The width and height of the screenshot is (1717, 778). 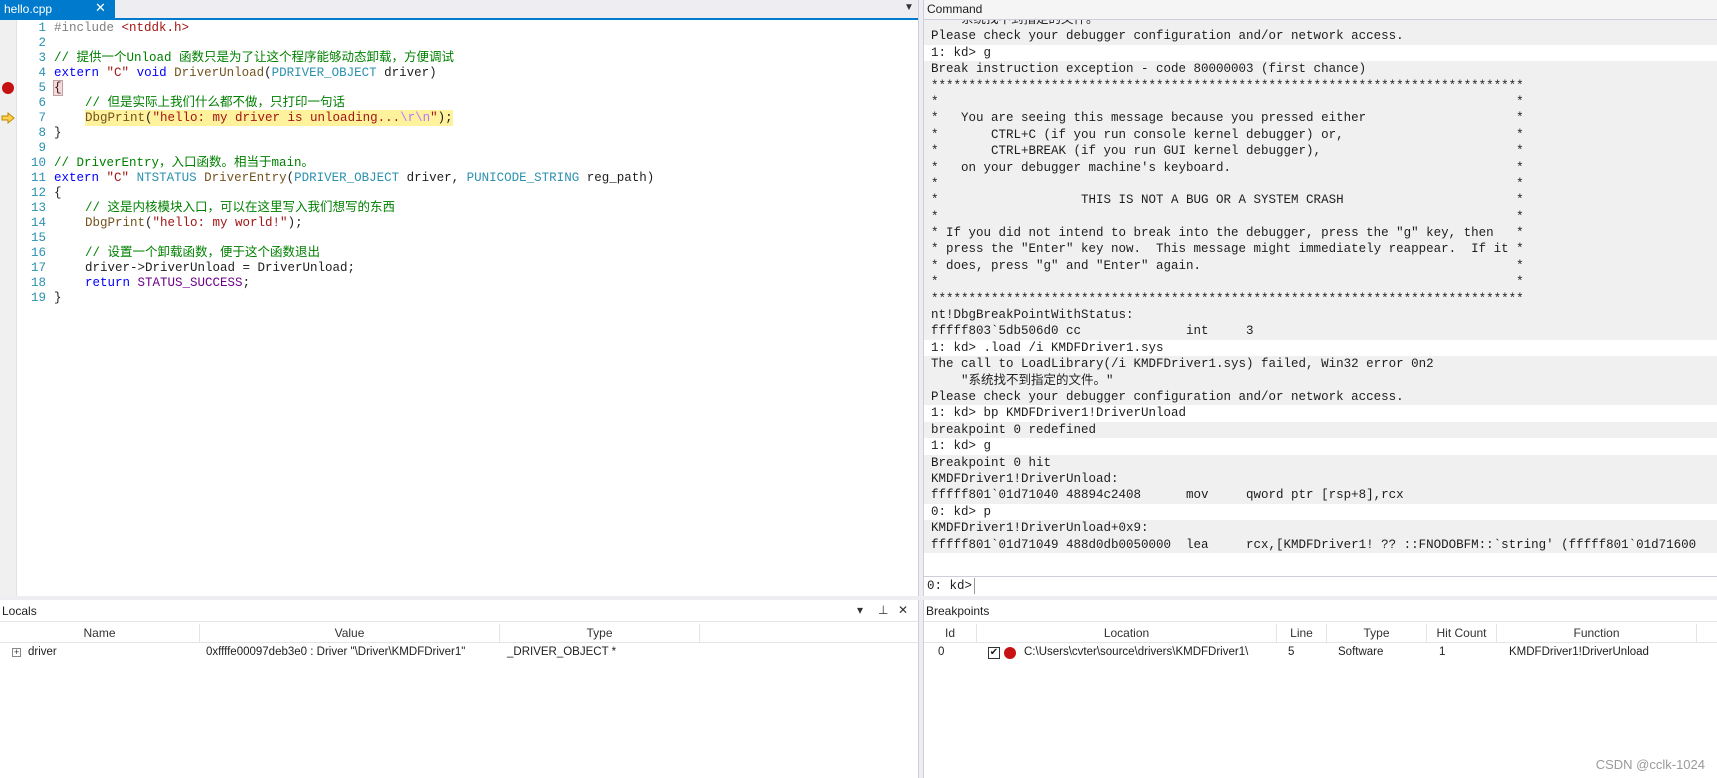 I want to click on command-output-line: 系统找不到指定的文件。, so click(x=1320, y=24).